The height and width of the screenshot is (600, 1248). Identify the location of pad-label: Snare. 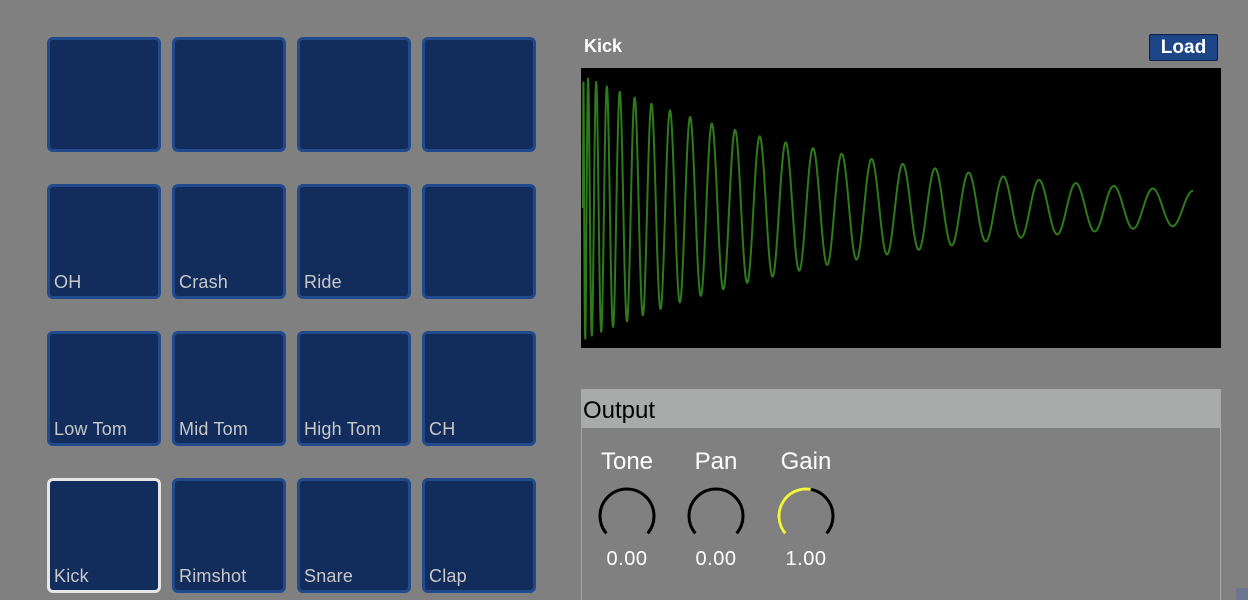
(329, 576).